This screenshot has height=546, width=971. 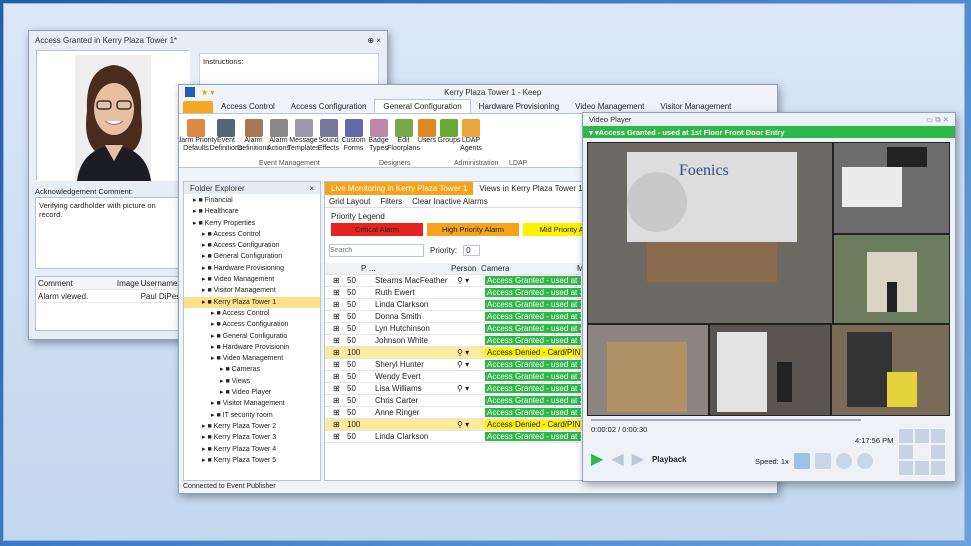 I want to click on ptz-left-icon, so click(x=906, y=452).